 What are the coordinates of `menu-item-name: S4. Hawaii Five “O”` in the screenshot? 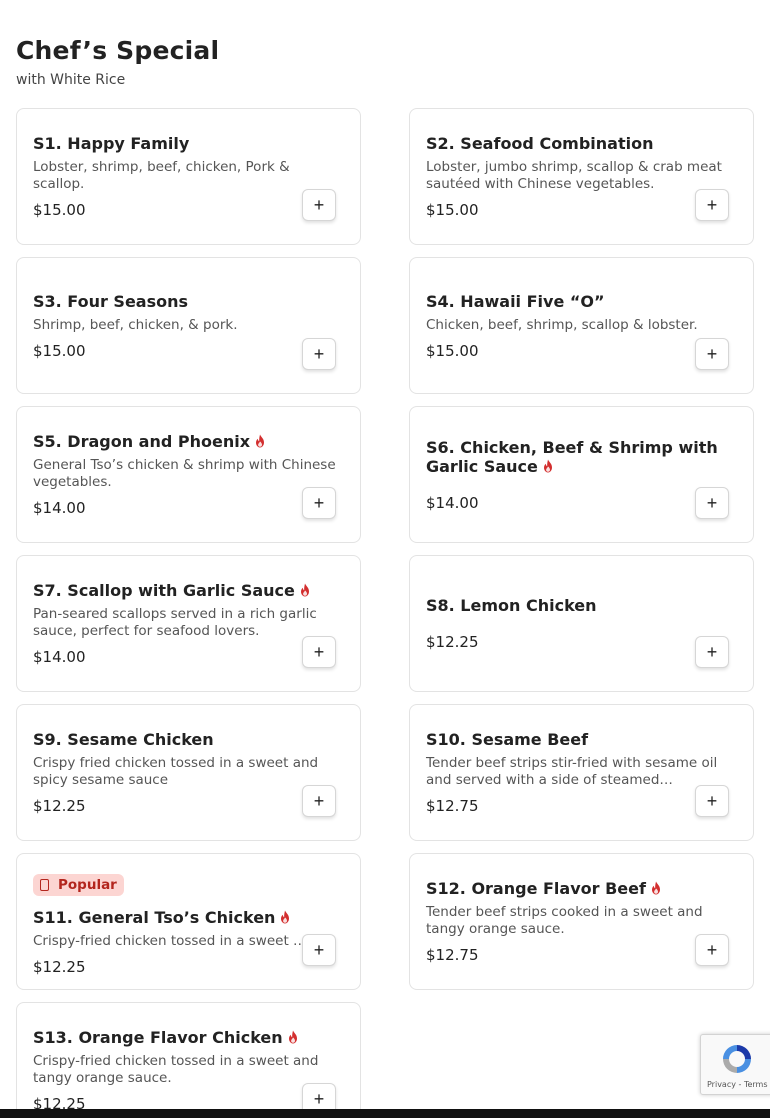 It's located at (581, 301).